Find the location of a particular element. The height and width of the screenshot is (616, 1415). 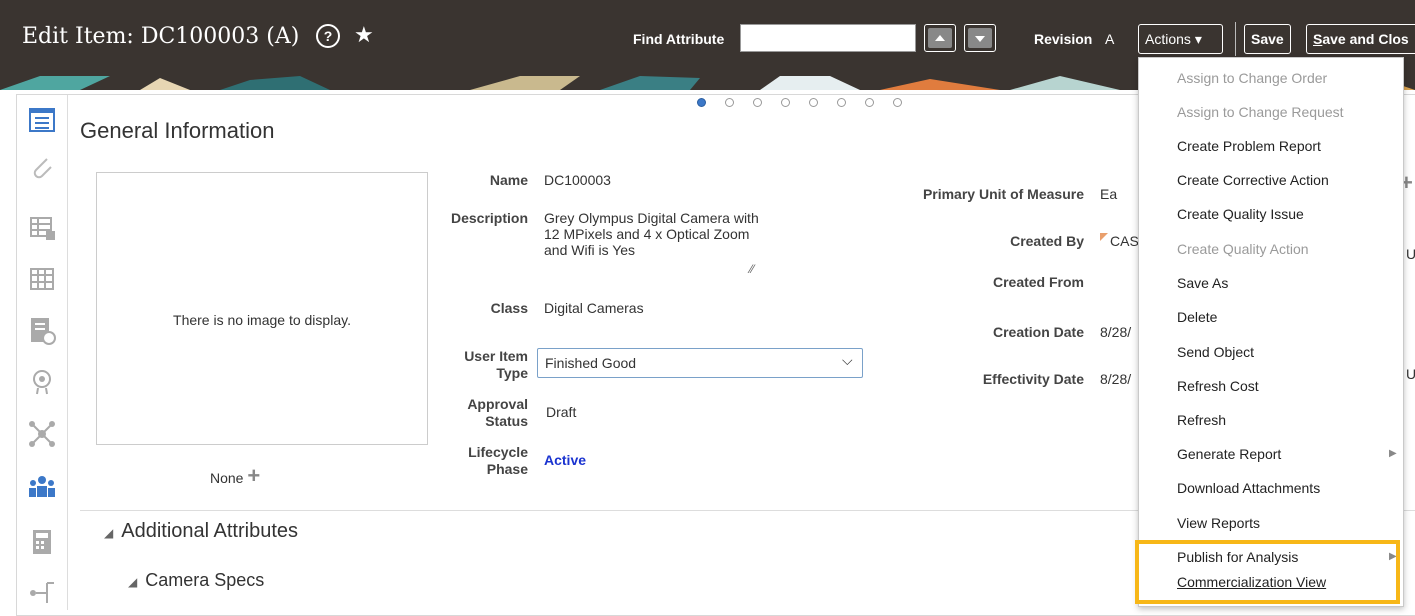

caret-down-icon: ▾ is located at coordinates (1198, 39).